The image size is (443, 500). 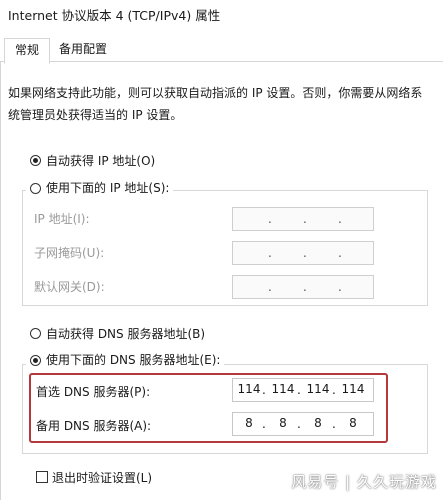 I want to click on ip-address-label: IP 地址(I):, so click(x=62, y=219).